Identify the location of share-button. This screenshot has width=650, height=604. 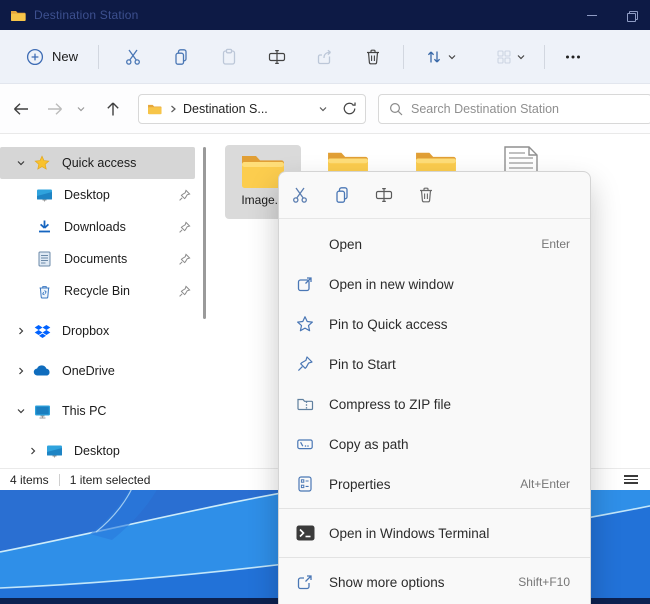
(325, 57).